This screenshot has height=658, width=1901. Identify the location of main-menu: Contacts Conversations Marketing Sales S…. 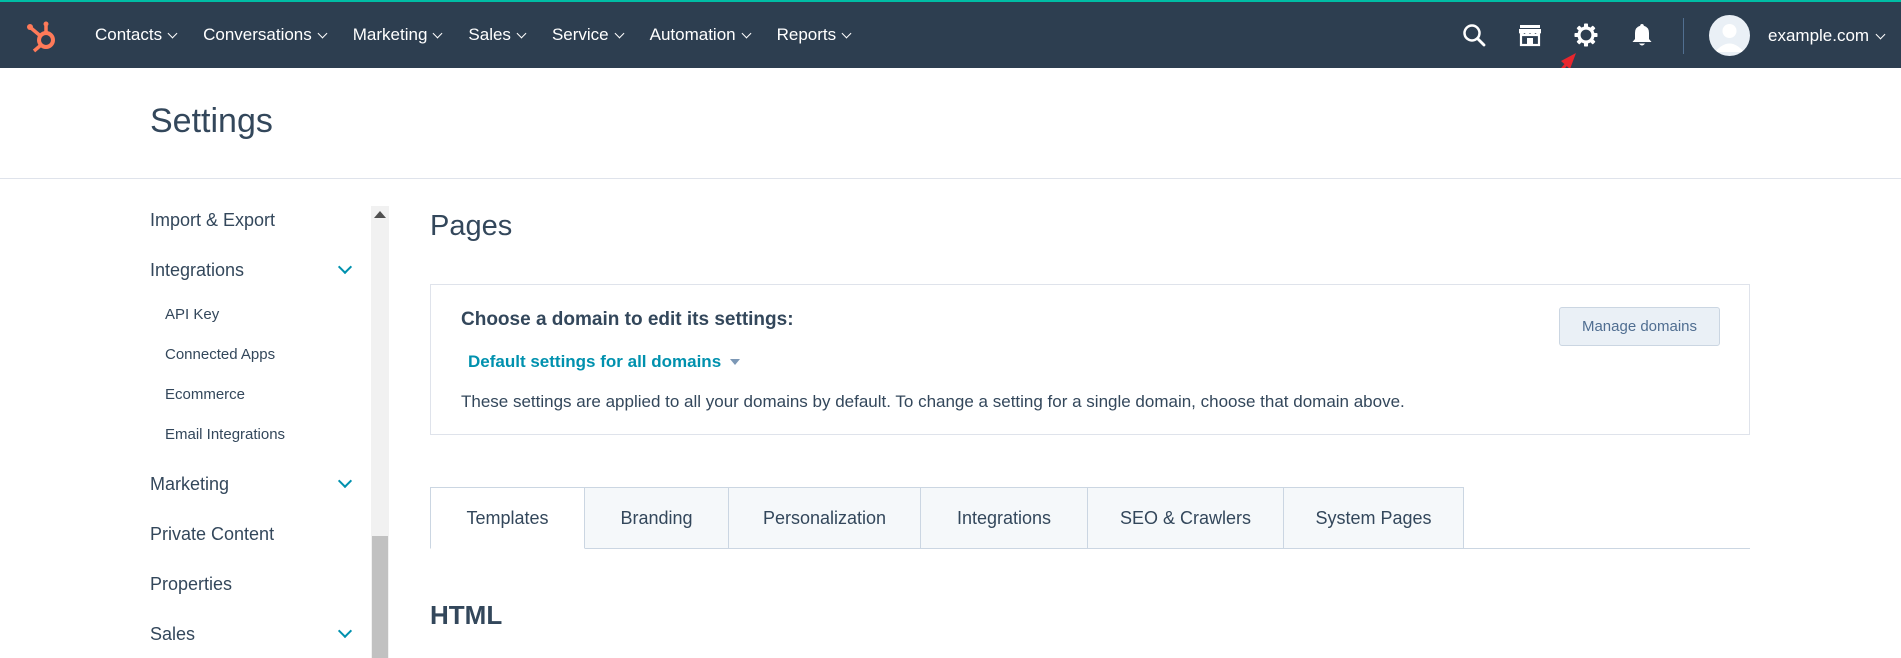
(486, 35).